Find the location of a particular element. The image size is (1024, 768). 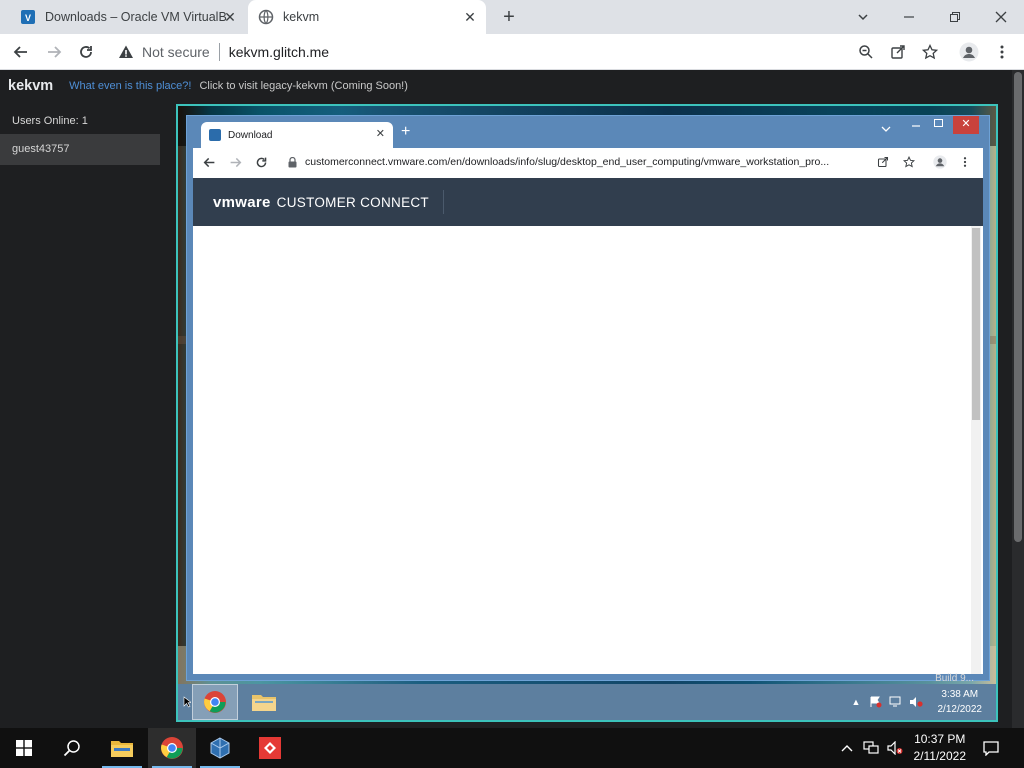

guest-lock-icon is located at coordinates (292, 163).